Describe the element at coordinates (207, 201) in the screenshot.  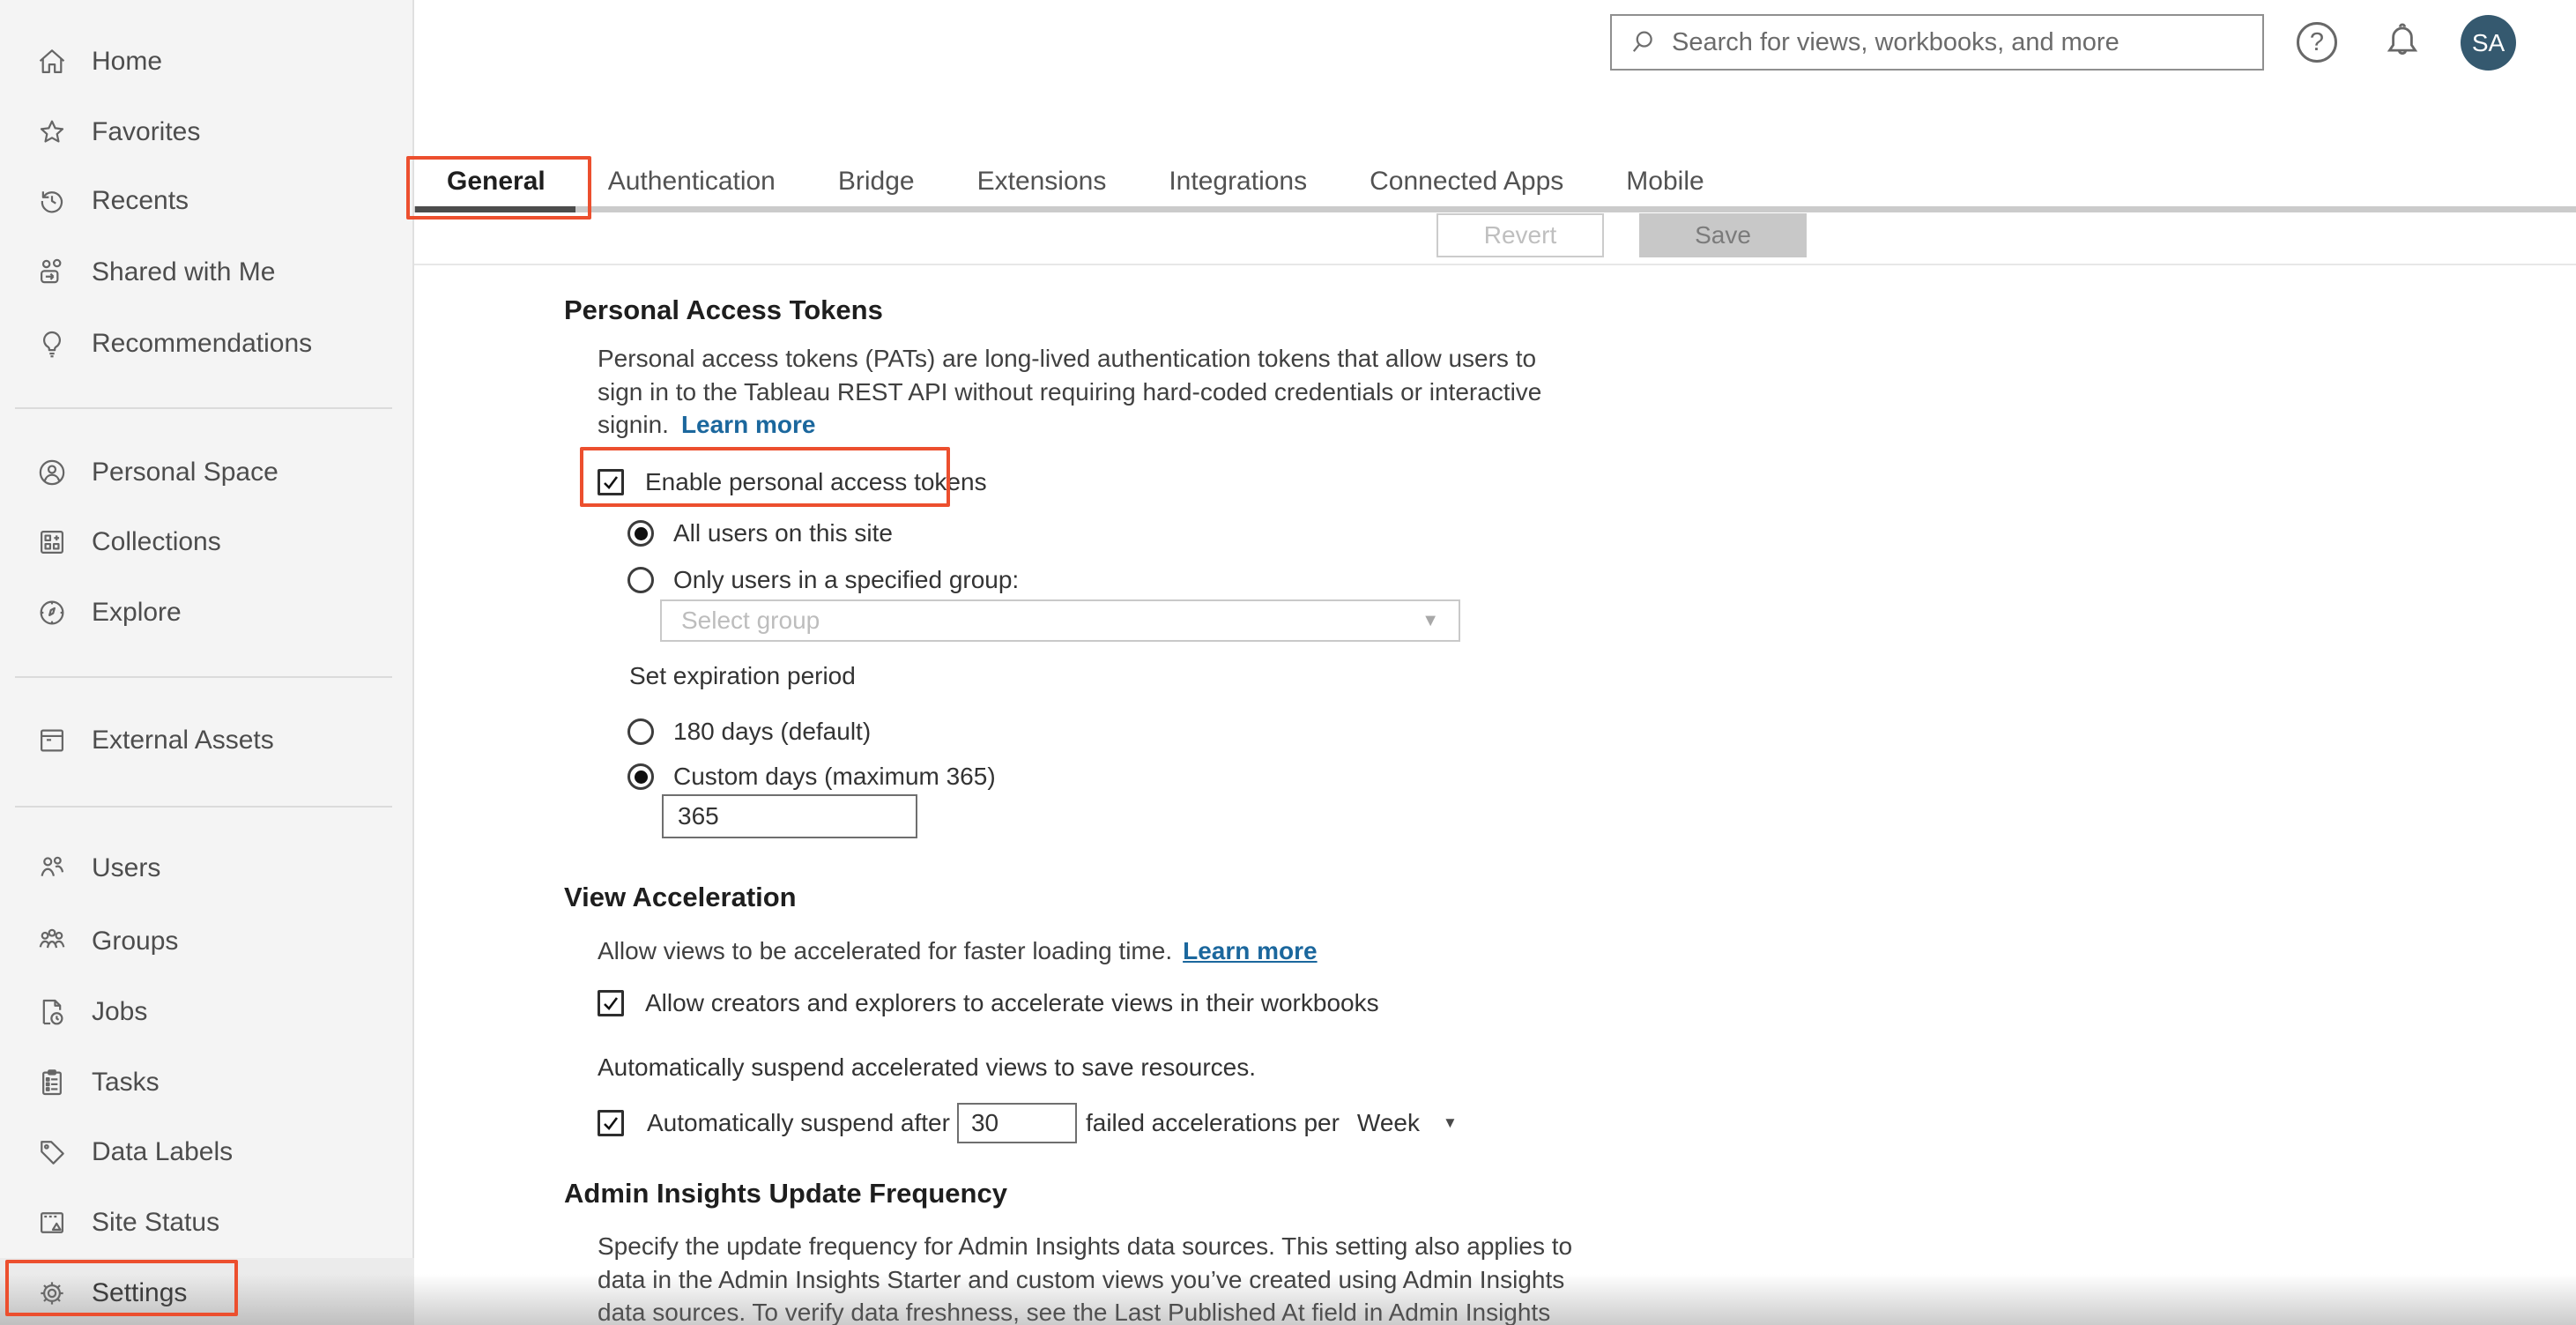
I see `sidebar-item-recents: Recents` at that location.